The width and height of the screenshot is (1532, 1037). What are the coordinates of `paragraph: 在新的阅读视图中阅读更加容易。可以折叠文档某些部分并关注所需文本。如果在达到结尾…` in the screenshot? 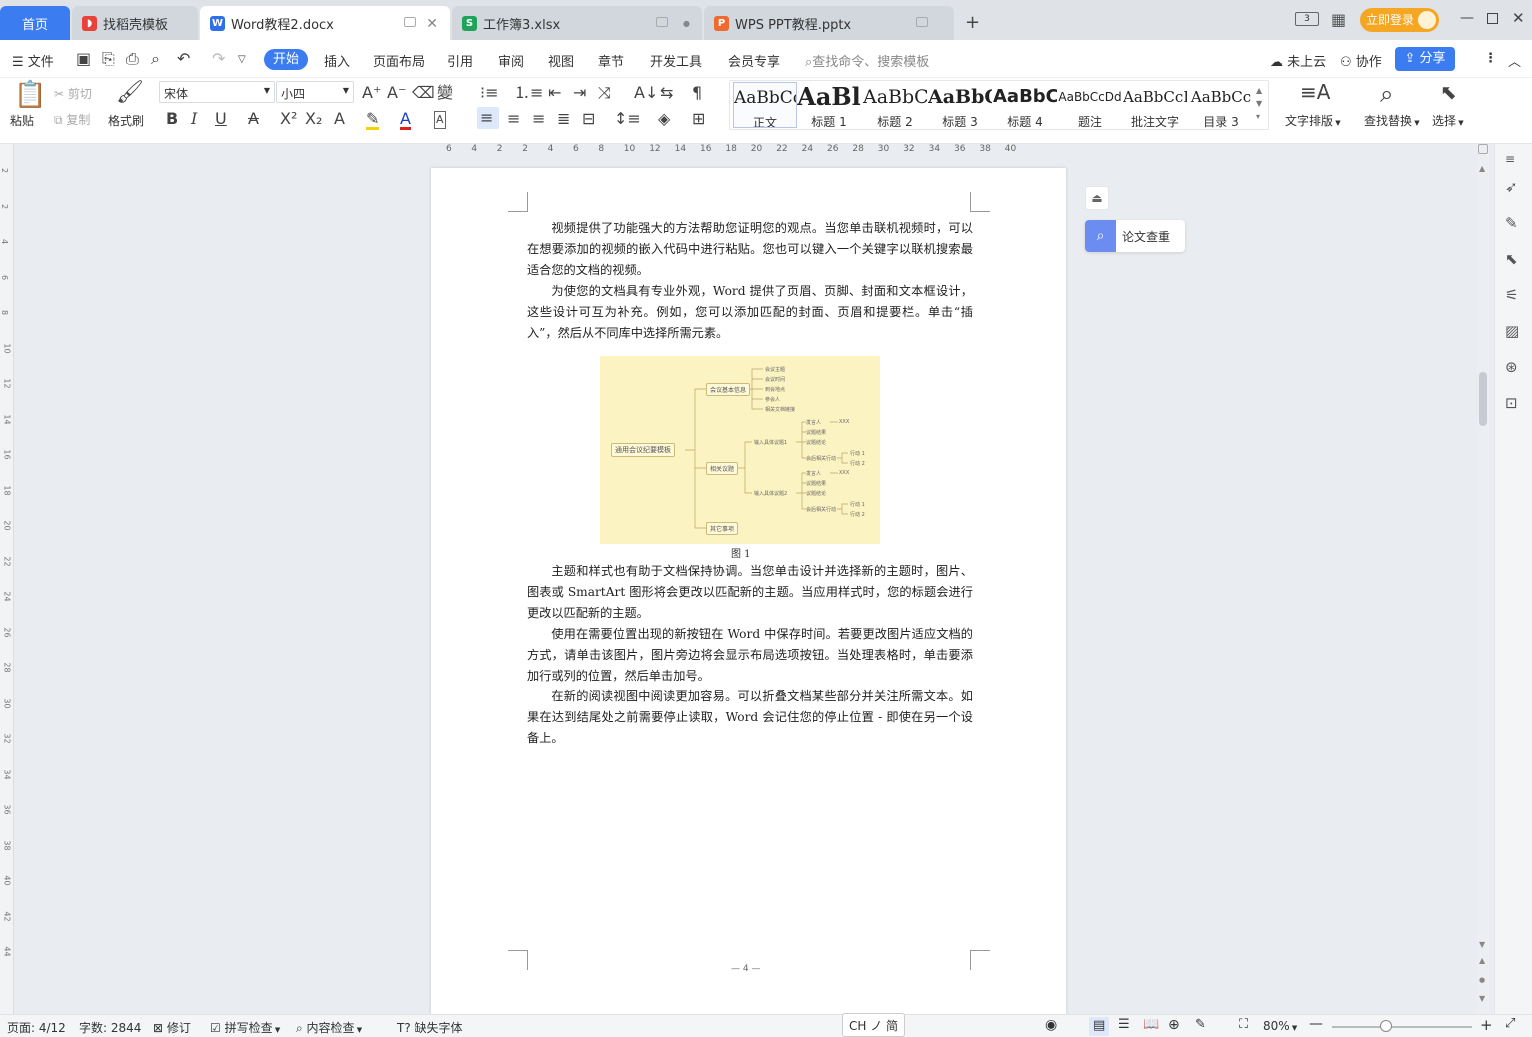 It's located at (750, 717).